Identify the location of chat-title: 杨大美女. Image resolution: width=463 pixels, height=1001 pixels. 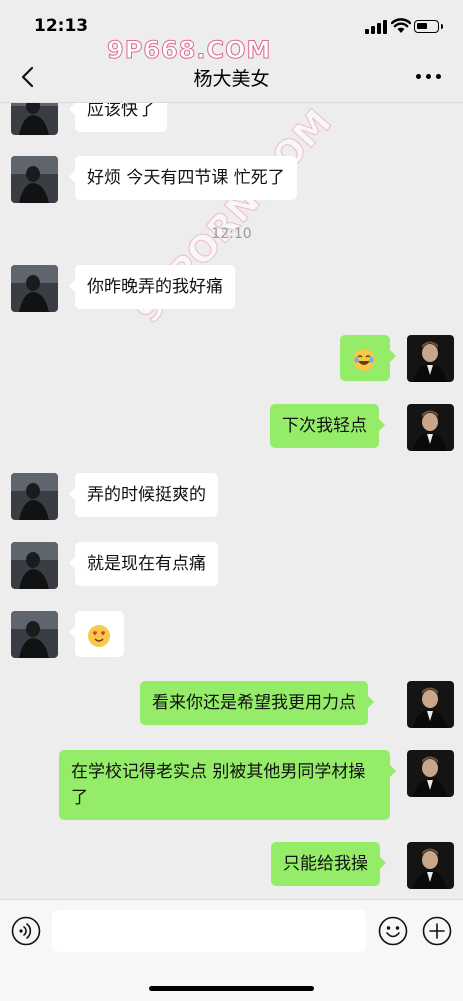
(231, 79).